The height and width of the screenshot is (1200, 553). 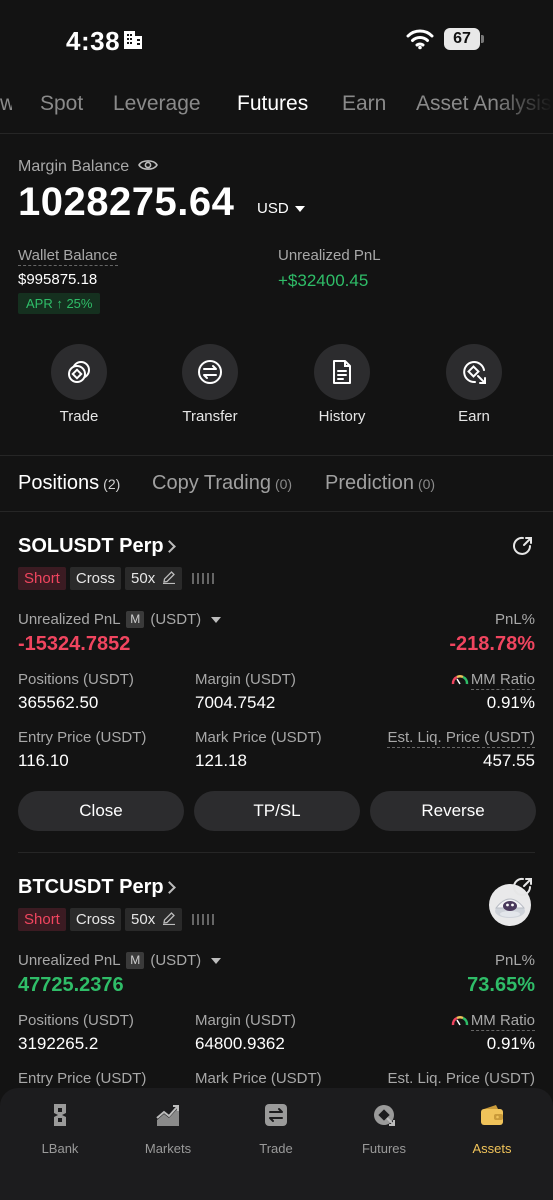 I want to click on position-symbol: SOLUSDT Perp, so click(x=91, y=546).